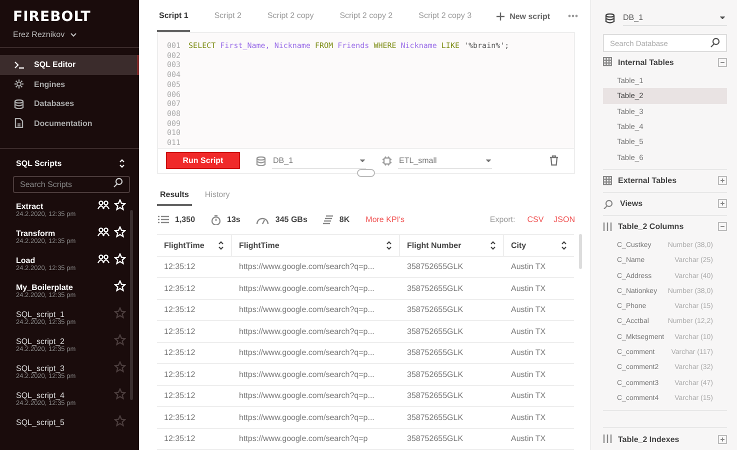 This screenshot has width=737, height=450. Describe the element at coordinates (233, 219) in the screenshot. I see `kpi-value: 13s` at that location.